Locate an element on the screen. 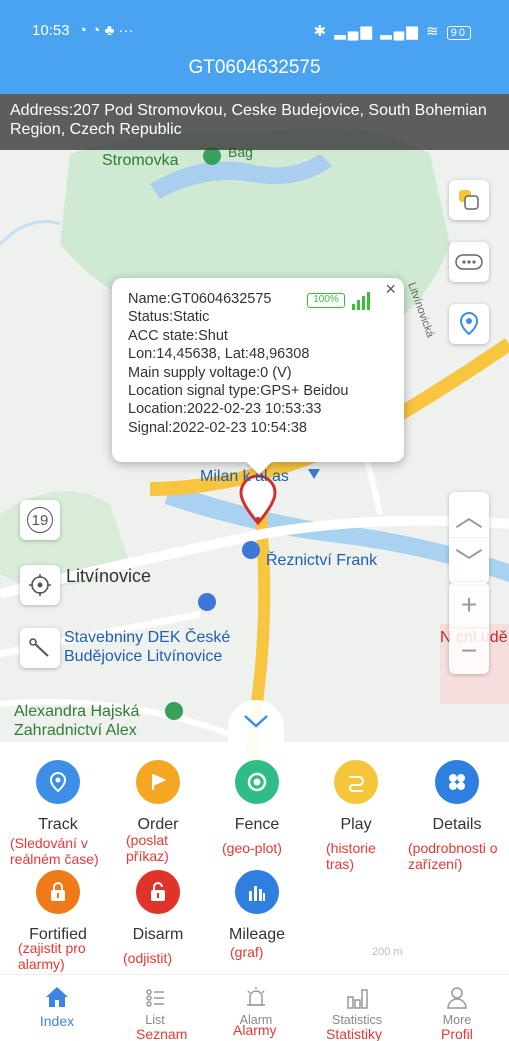  play-button: Play is located at coordinates (356, 797).